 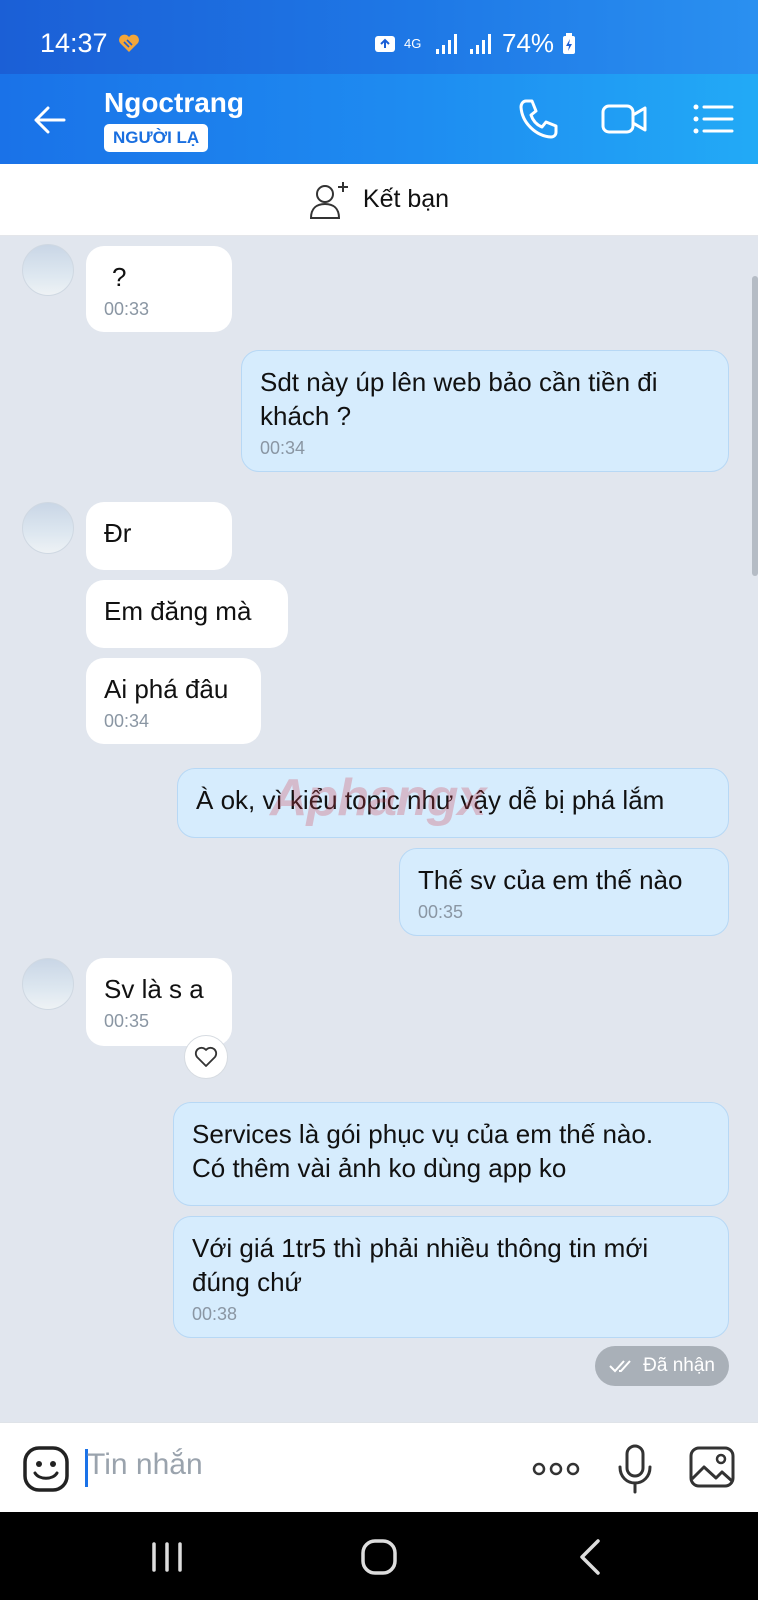 I want to click on arrow-left-icon, so click(x=50, y=120).